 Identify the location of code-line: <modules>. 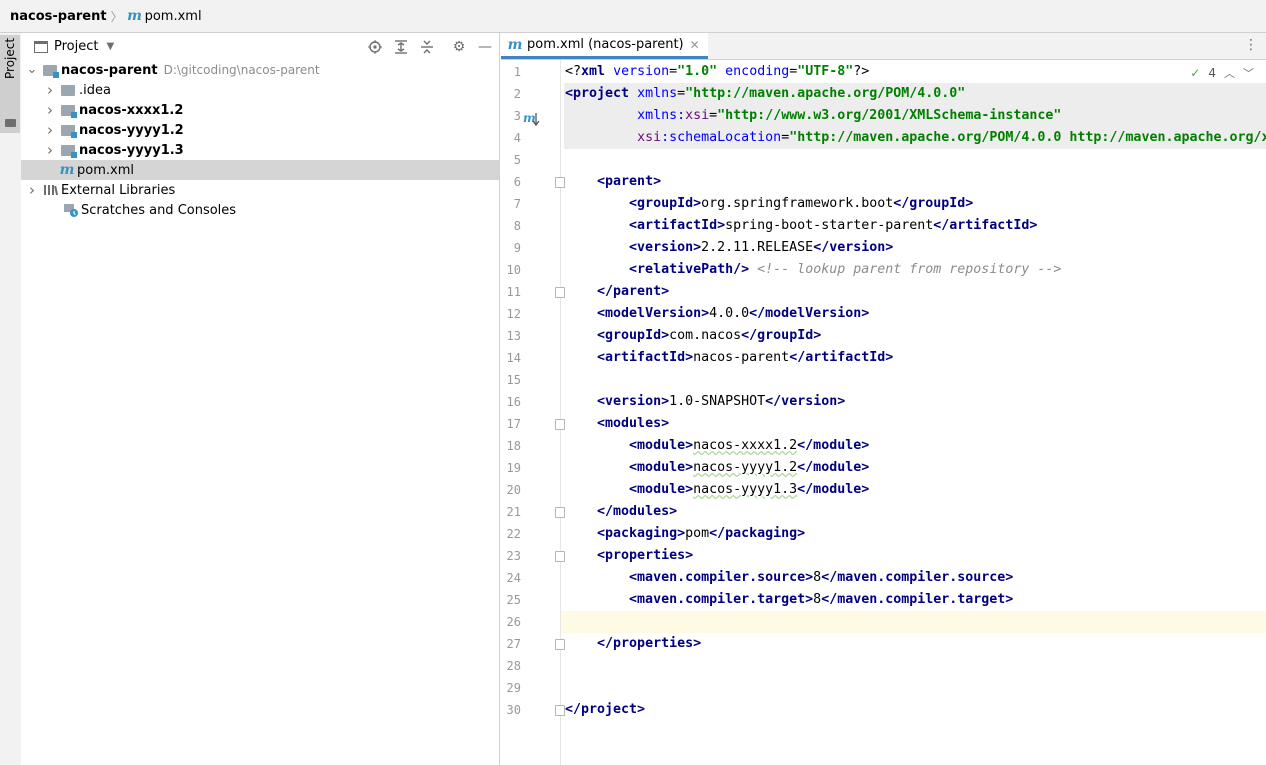
(617, 424).